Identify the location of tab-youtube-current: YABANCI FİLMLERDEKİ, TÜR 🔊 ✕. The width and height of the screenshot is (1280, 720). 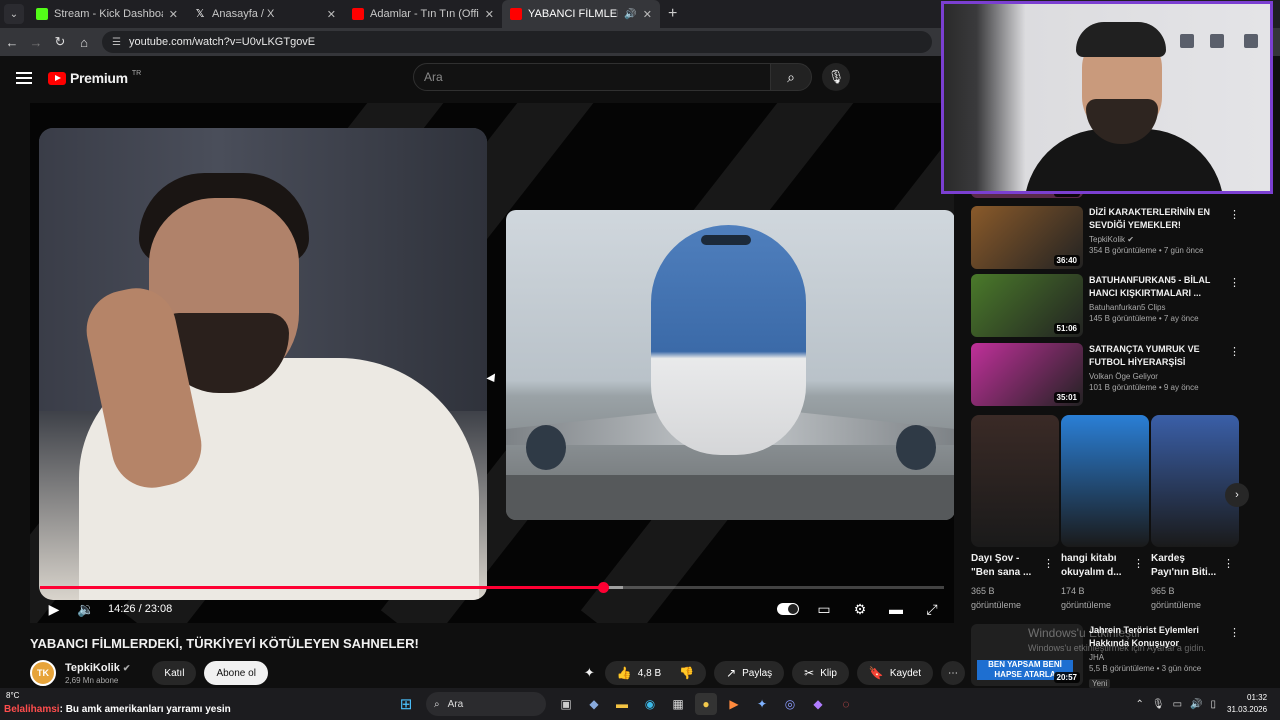
(581, 14).